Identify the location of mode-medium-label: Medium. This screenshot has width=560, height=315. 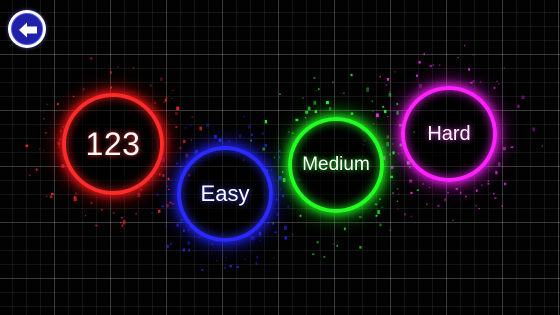
(336, 164).